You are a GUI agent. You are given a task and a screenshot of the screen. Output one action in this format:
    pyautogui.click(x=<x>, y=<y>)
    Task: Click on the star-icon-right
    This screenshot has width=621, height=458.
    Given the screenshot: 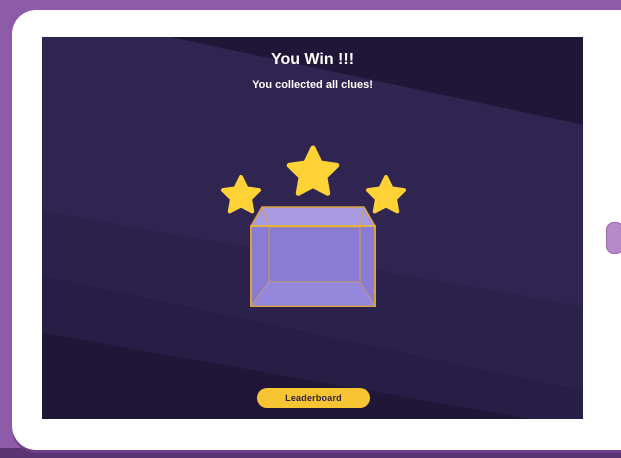 What is the action you would take?
    pyautogui.click(x=386, y=194)
    